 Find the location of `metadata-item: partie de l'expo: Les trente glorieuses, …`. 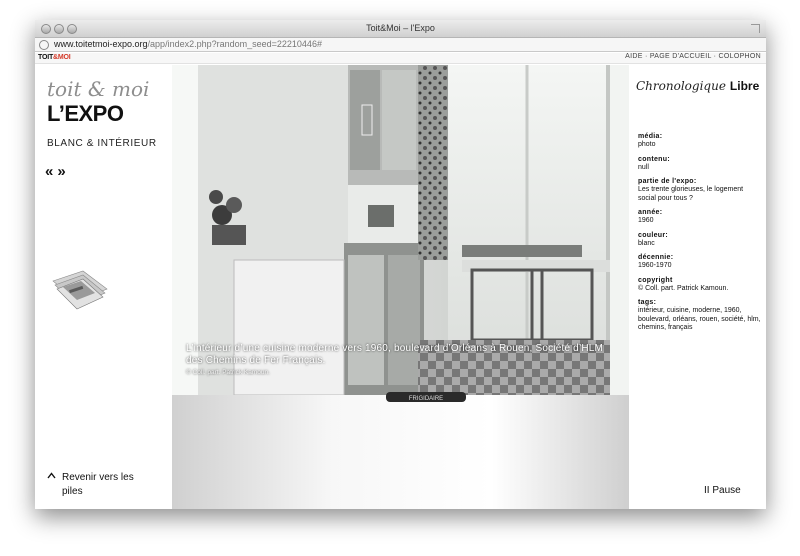

metadata-item: partie de l'expo: Les trente glorieuses, … is located at coordinates (700, 190).